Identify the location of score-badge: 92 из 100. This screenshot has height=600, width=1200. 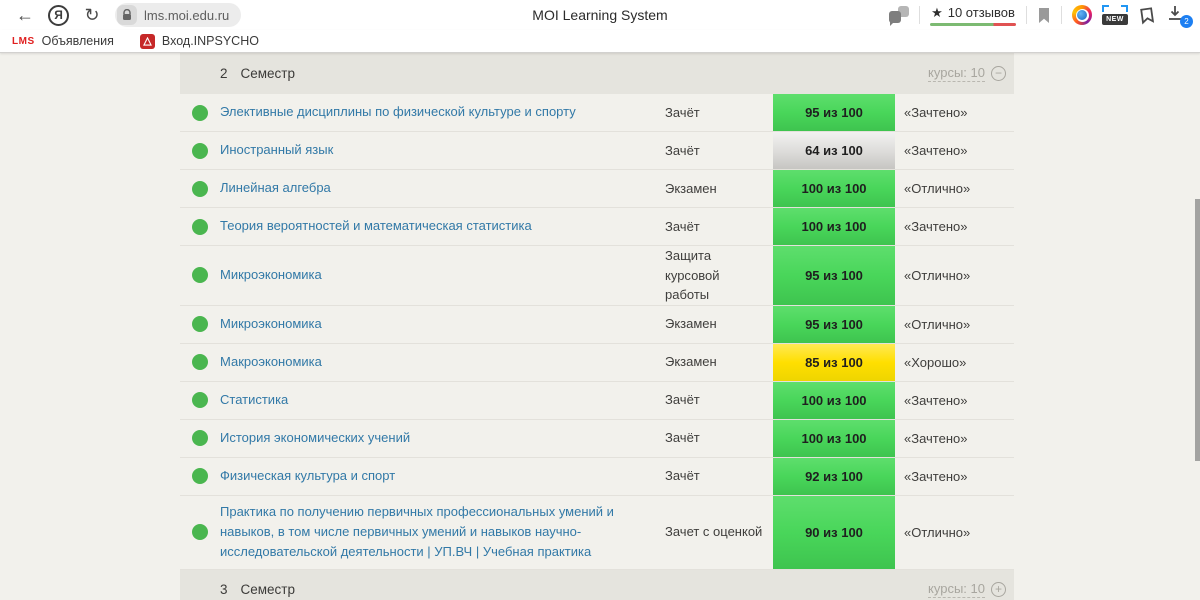
(834, 476).